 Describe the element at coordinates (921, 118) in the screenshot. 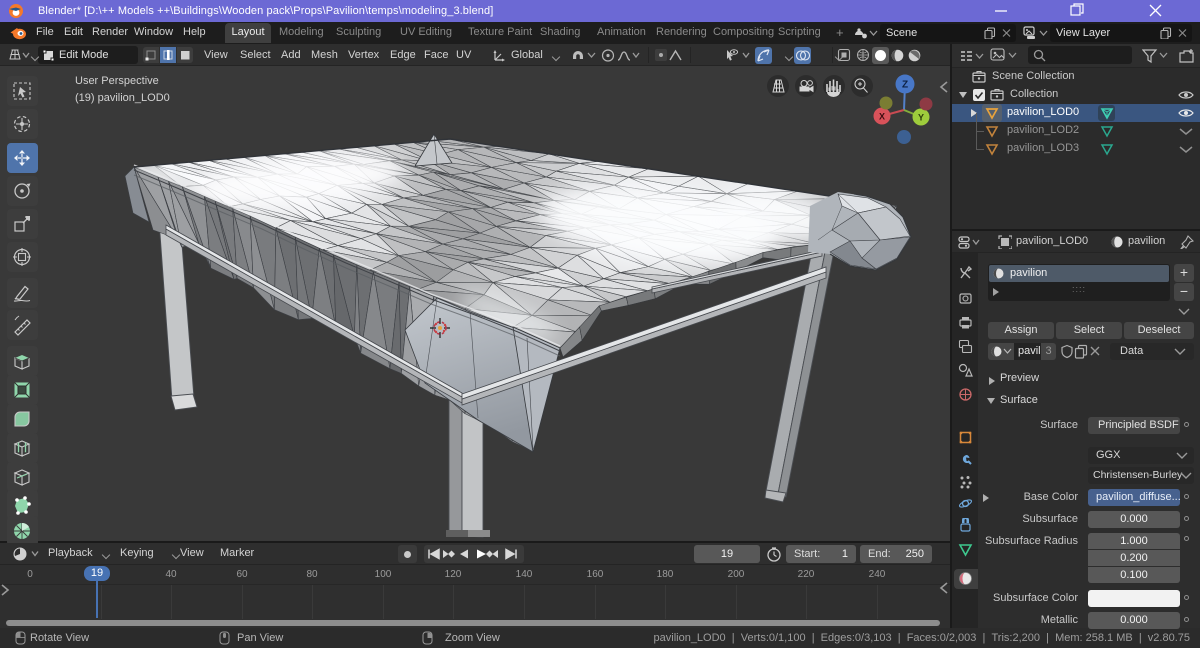

I see `svg-text: Y` at that location.